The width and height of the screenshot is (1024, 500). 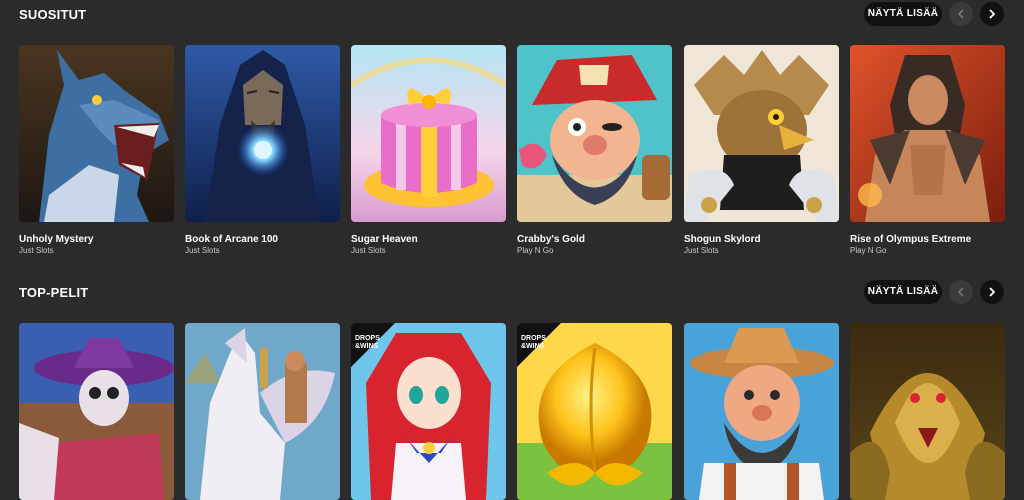 What do you see at coordinates (384, 239) in the screenshot?
I see `game-title: Sugar Heaven` at bounding box center [384, 239].